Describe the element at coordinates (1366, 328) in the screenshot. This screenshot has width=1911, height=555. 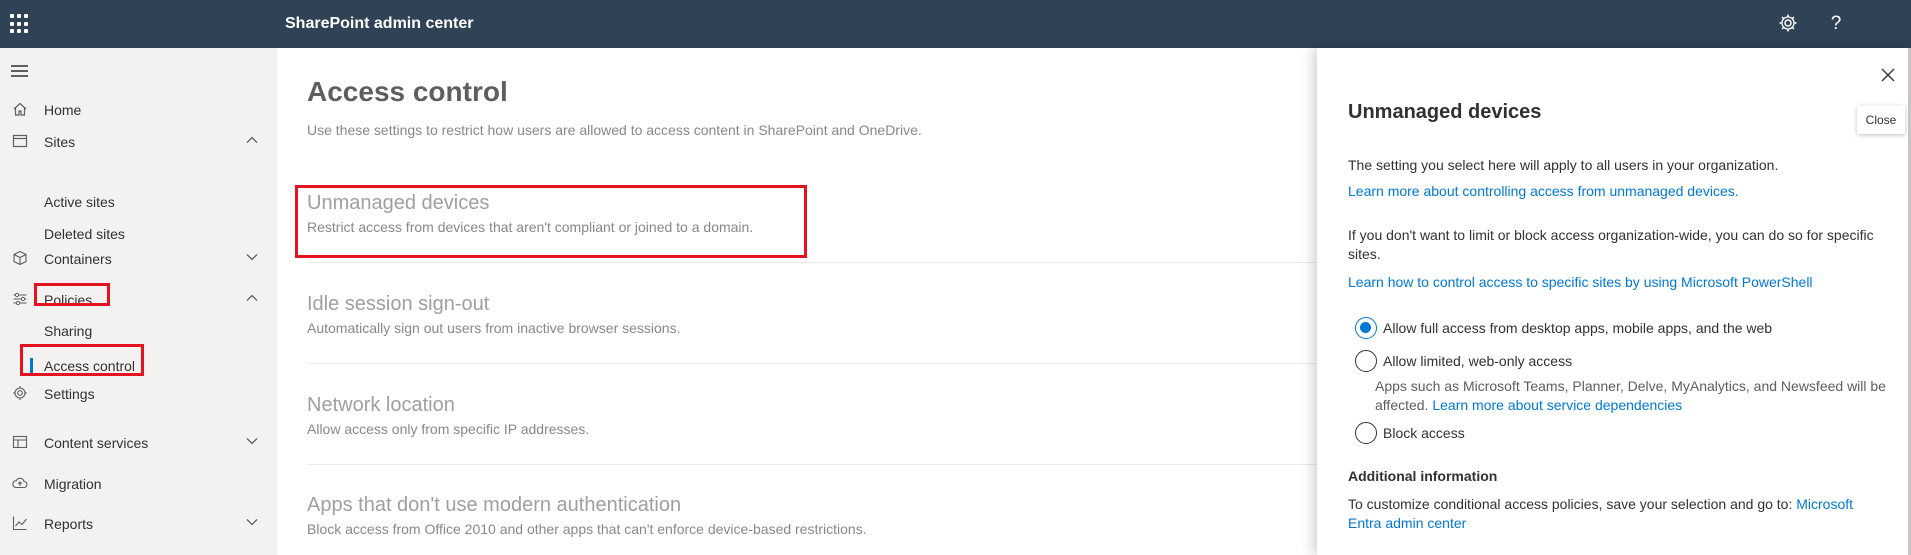
I see `radio-full-access` at that location.